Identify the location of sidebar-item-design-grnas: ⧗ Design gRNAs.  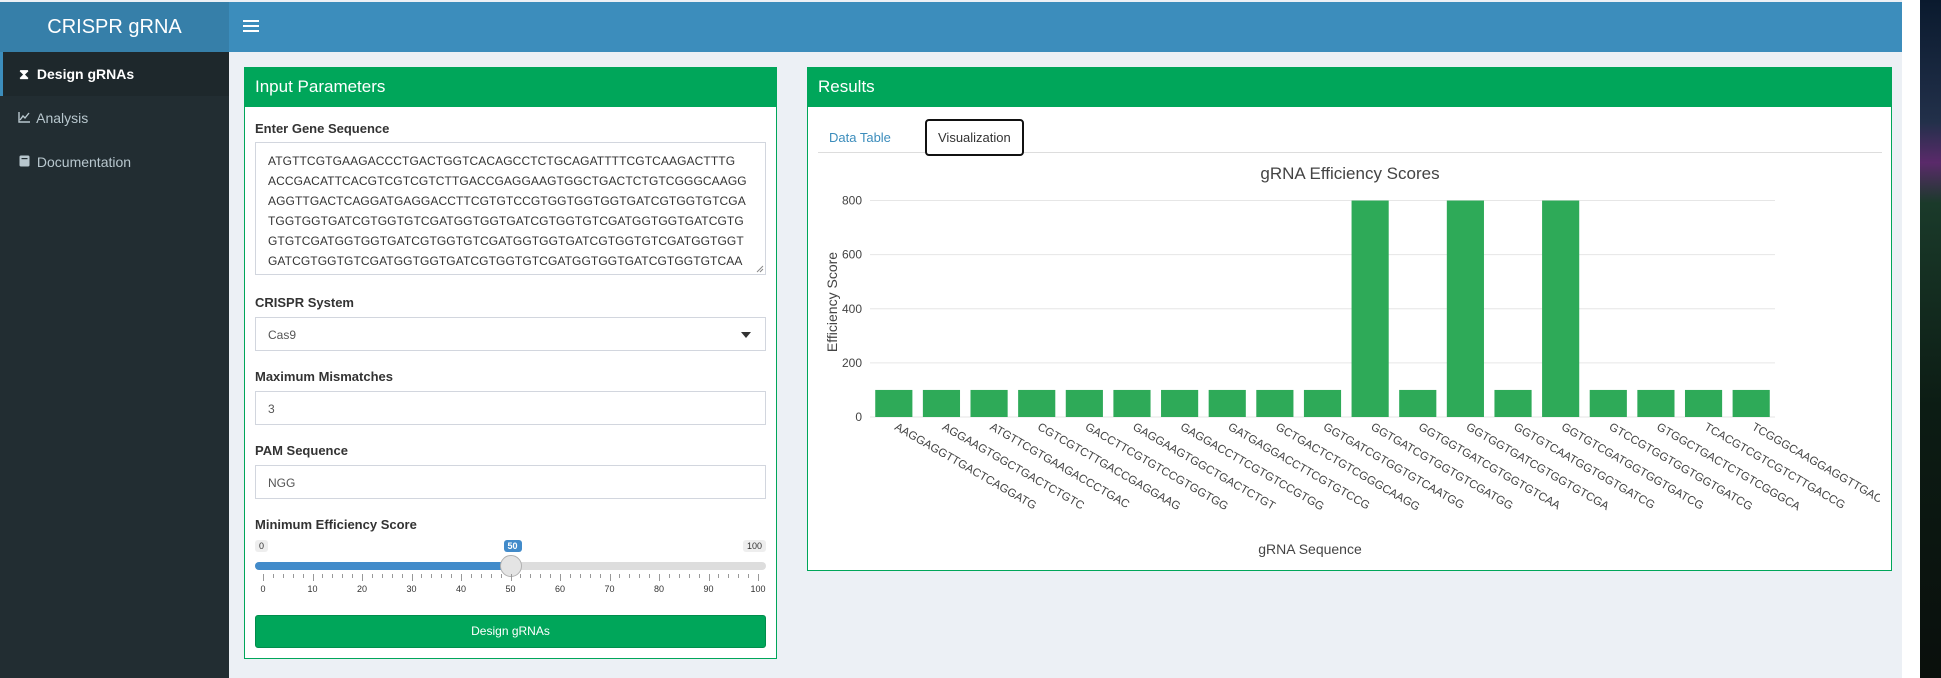
(114, 74).